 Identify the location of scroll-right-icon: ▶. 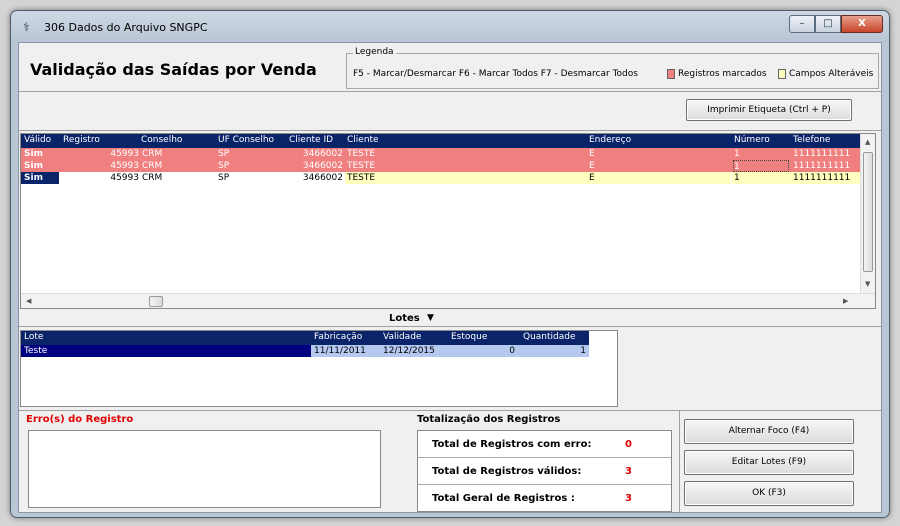
(845, 301).